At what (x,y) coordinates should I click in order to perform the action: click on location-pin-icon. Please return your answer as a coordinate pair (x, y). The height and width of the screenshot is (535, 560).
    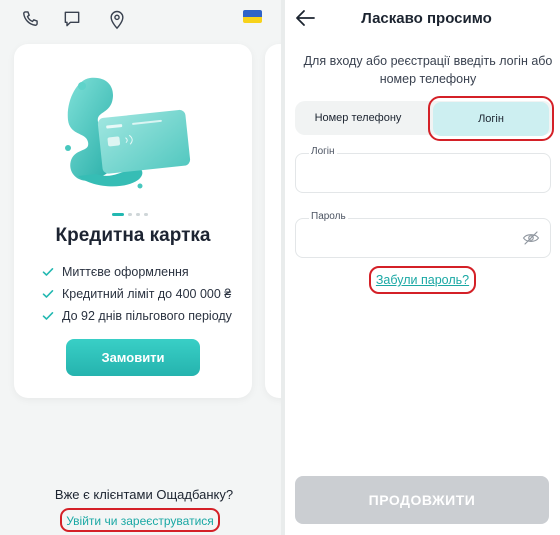
    Looking at the image, I should click on (117, 19).